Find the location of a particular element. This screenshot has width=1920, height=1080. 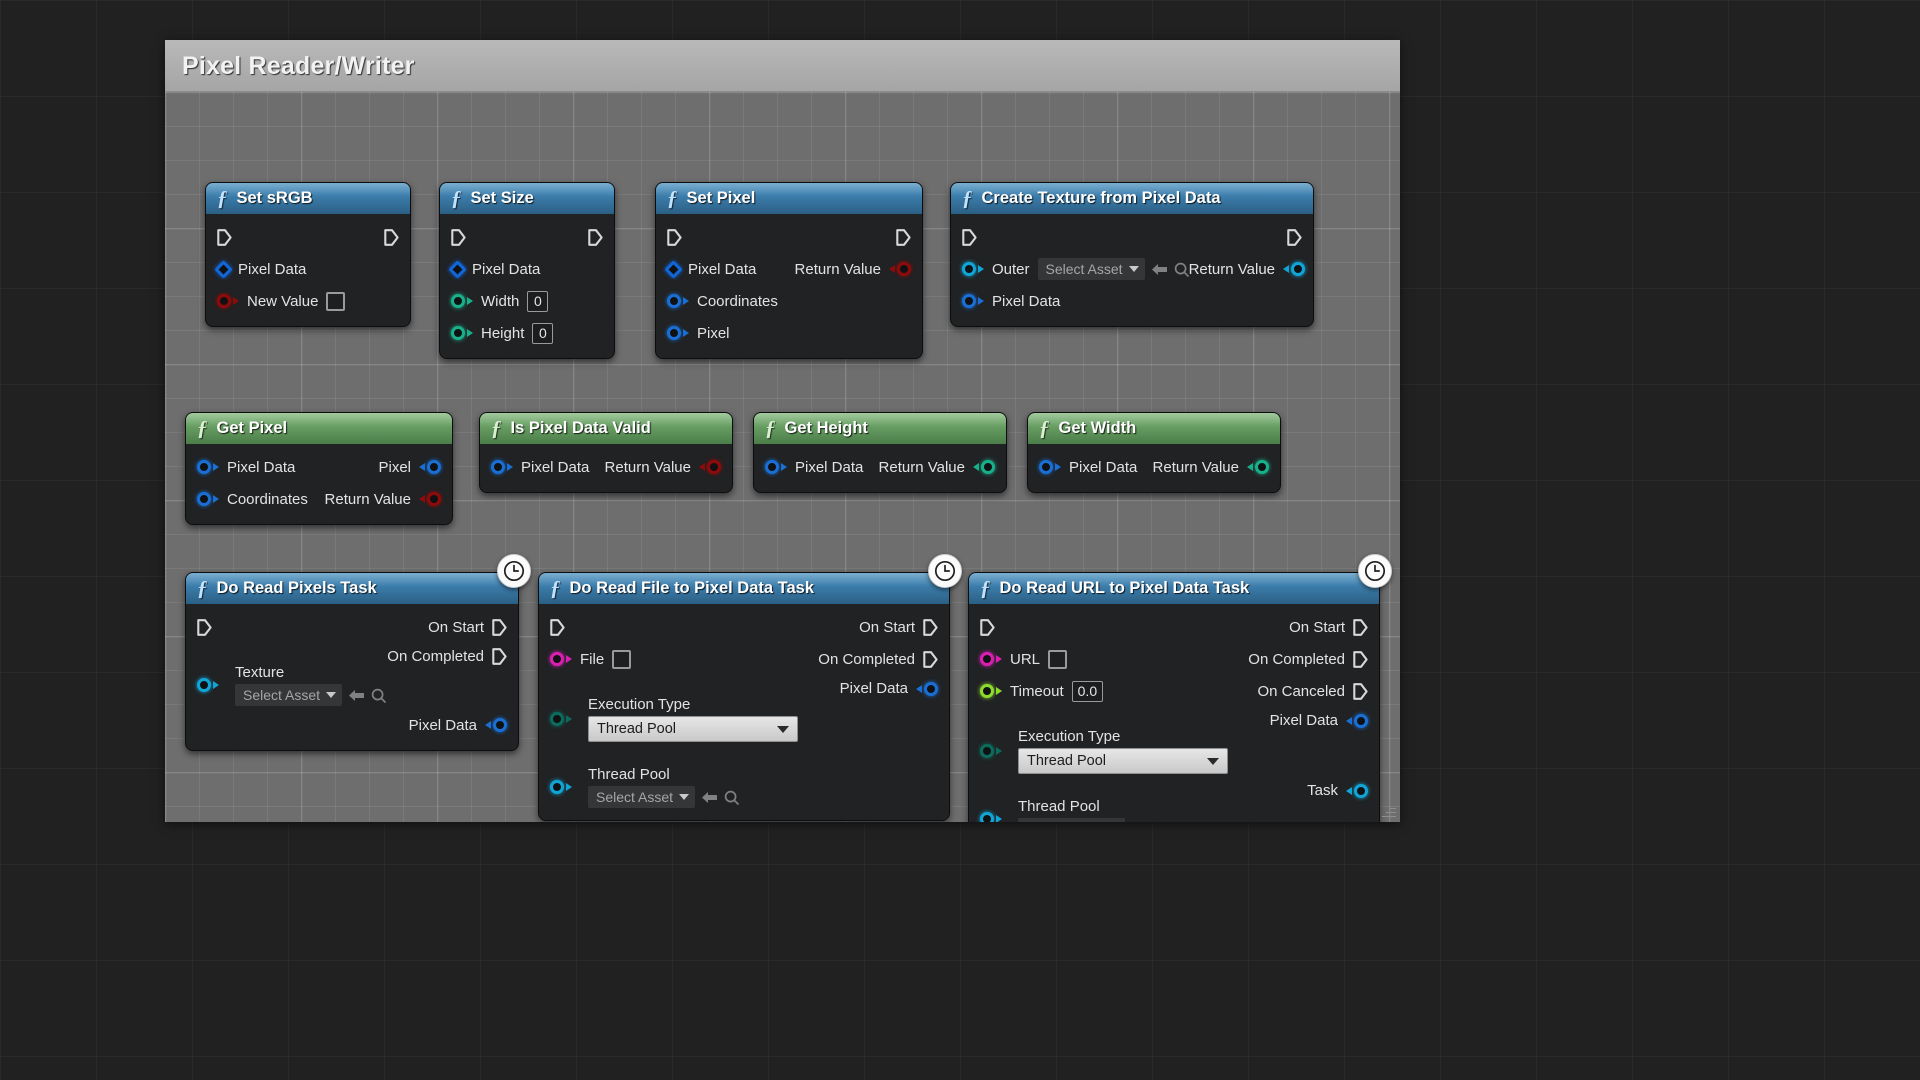

node-header: ƒ Do Read Pixels Task is located at coordinates (352, 588).